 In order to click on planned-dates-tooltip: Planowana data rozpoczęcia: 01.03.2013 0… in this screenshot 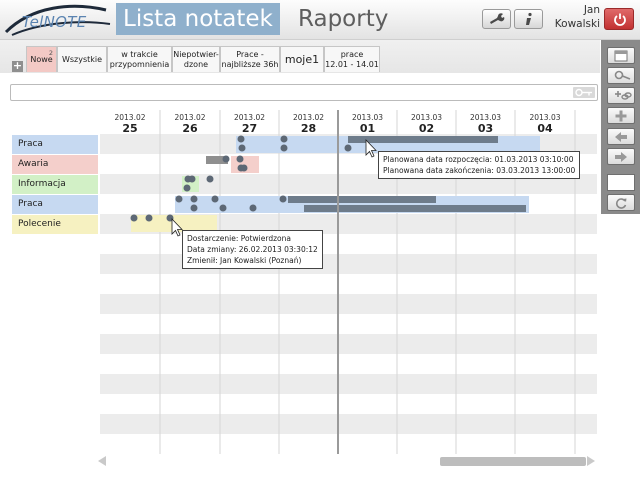, I will do `click(479, 165)`.